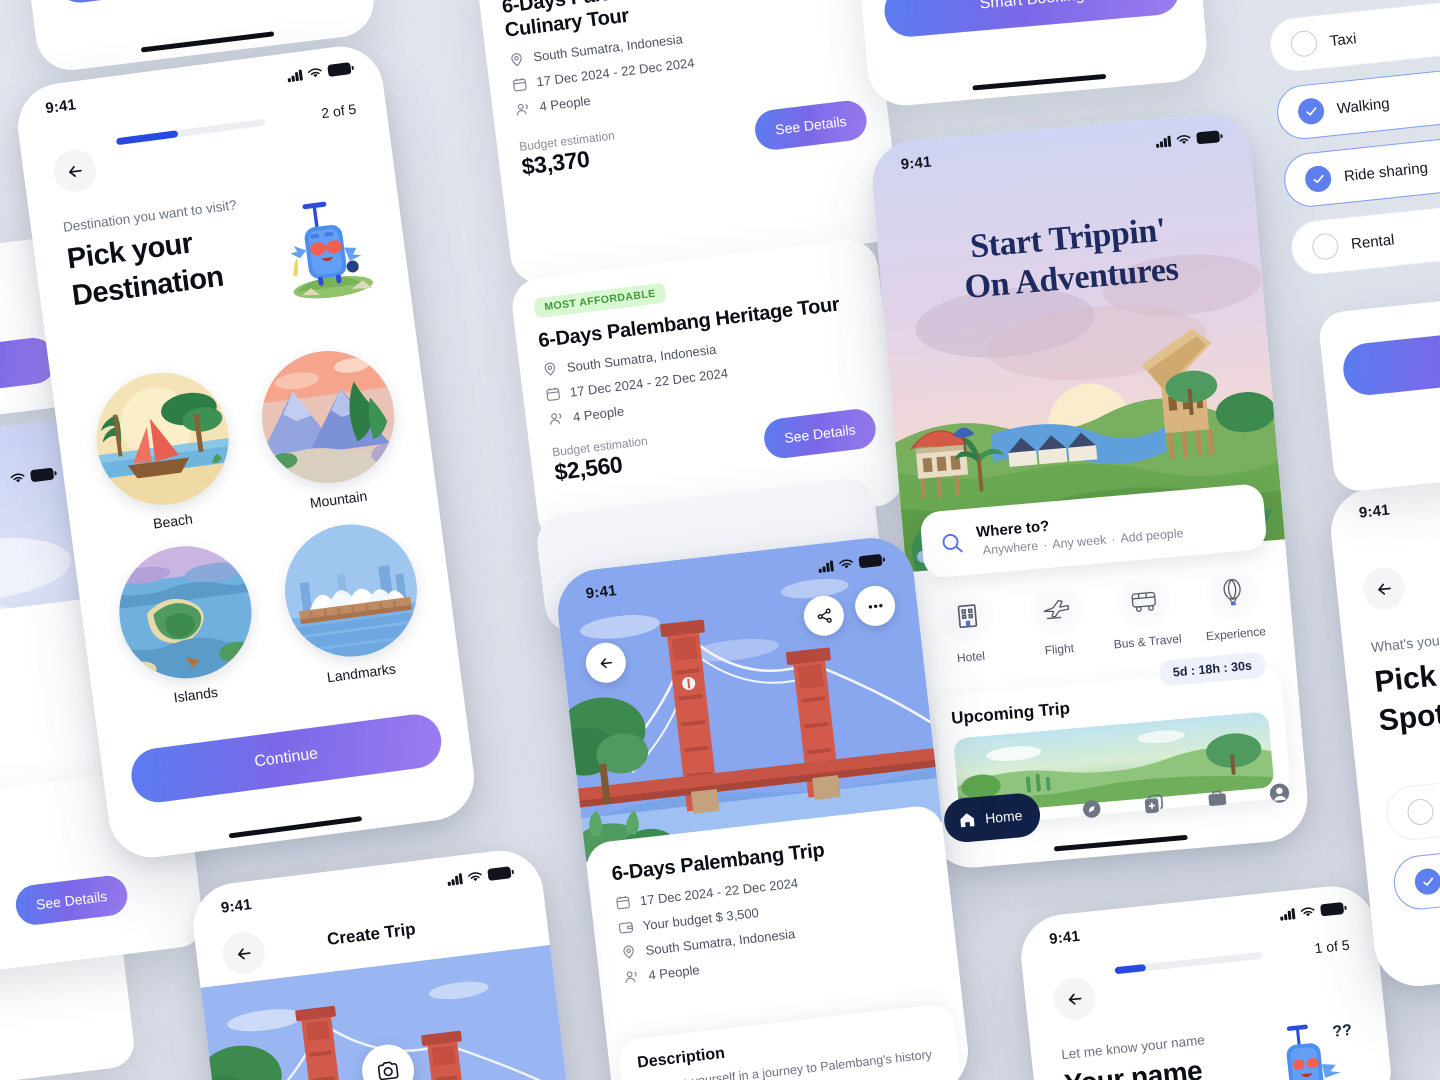 Image resolution: width=1440 pixels, height=1080 pixels. Describe the element at coordinates (1057, 619) in the screenshot. I see `category-flight: Flight` at that location.